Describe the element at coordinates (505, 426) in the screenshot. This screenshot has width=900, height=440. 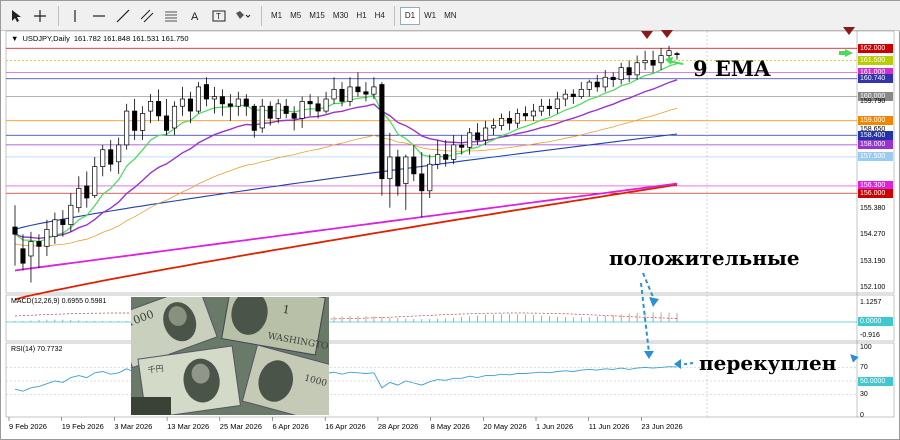
I see `date-label: 20 May 2026` at that location.